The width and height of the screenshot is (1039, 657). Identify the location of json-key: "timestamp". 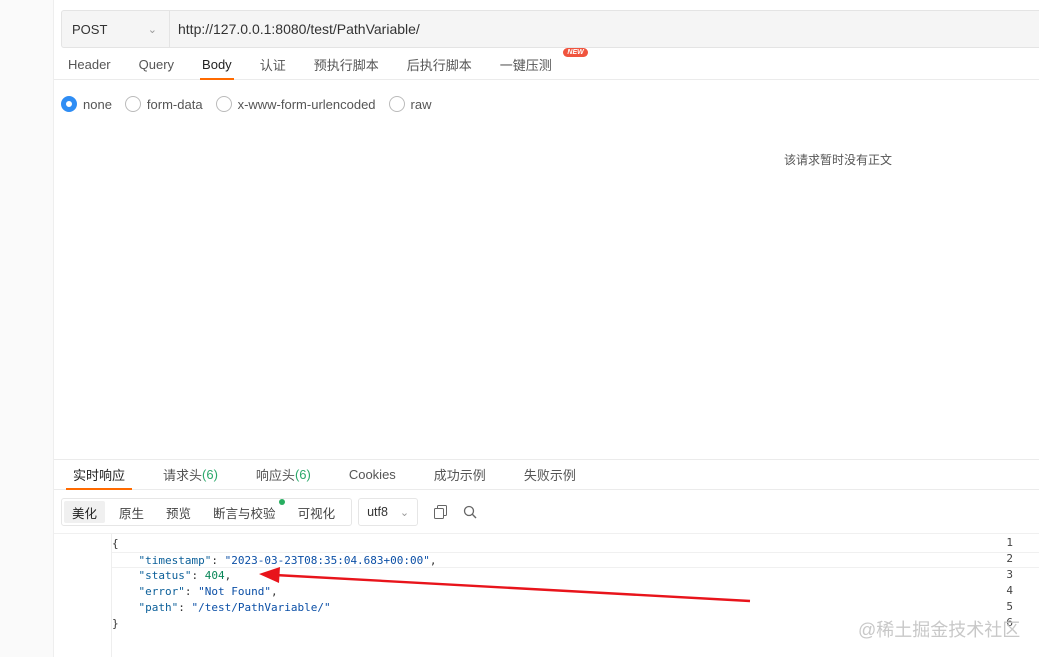
(175, 560).